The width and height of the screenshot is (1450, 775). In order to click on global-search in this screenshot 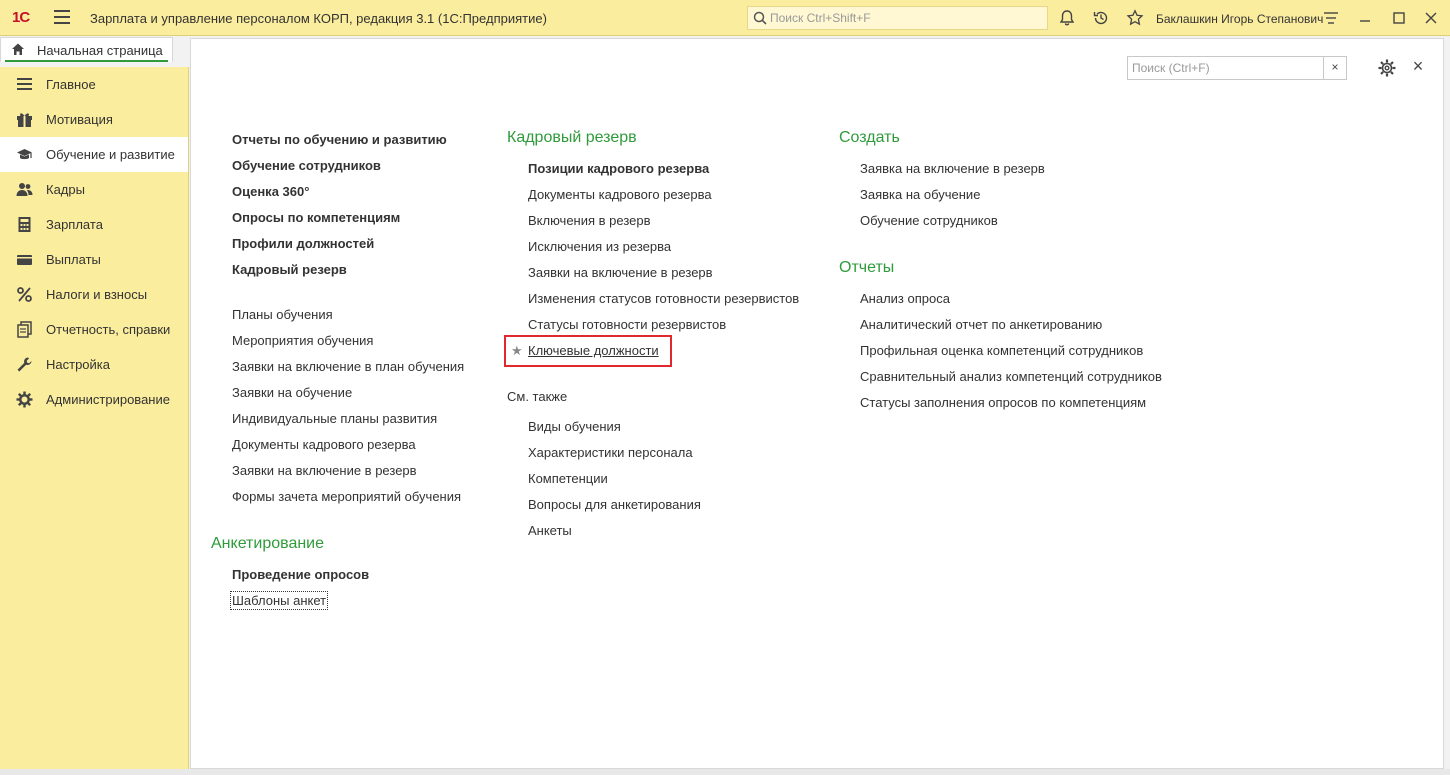, I will do `click(897, 18)`.